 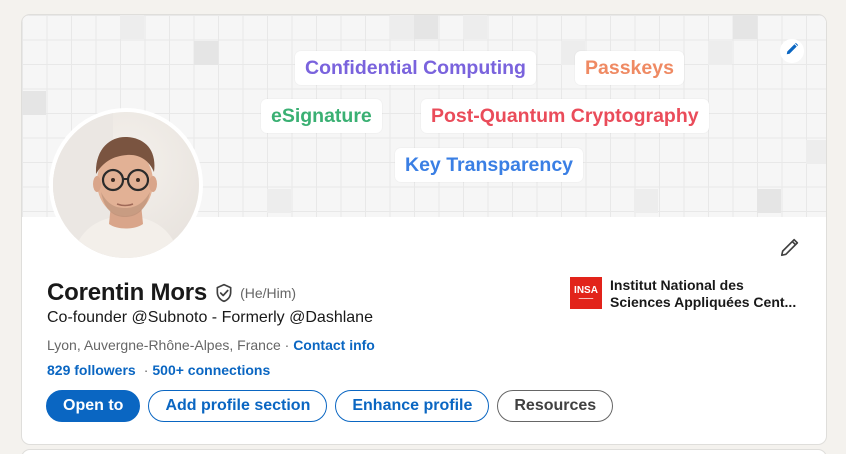 I want to click on banner-tag: eSignature, so click(x=321, y=116).